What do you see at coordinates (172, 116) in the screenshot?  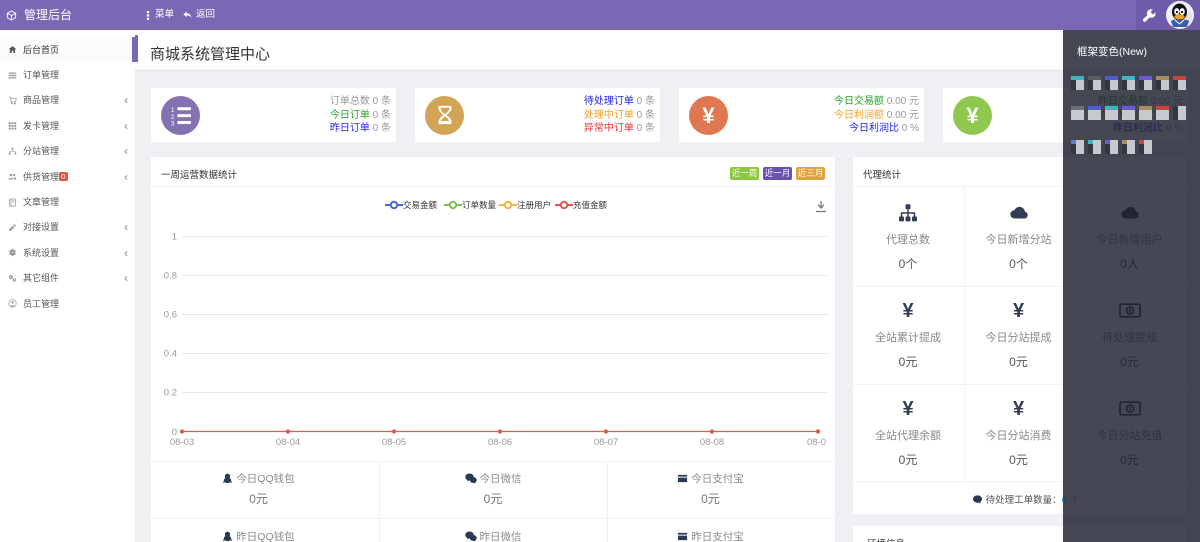 I see `svg-text: 2` at bounding box center [172, 116].